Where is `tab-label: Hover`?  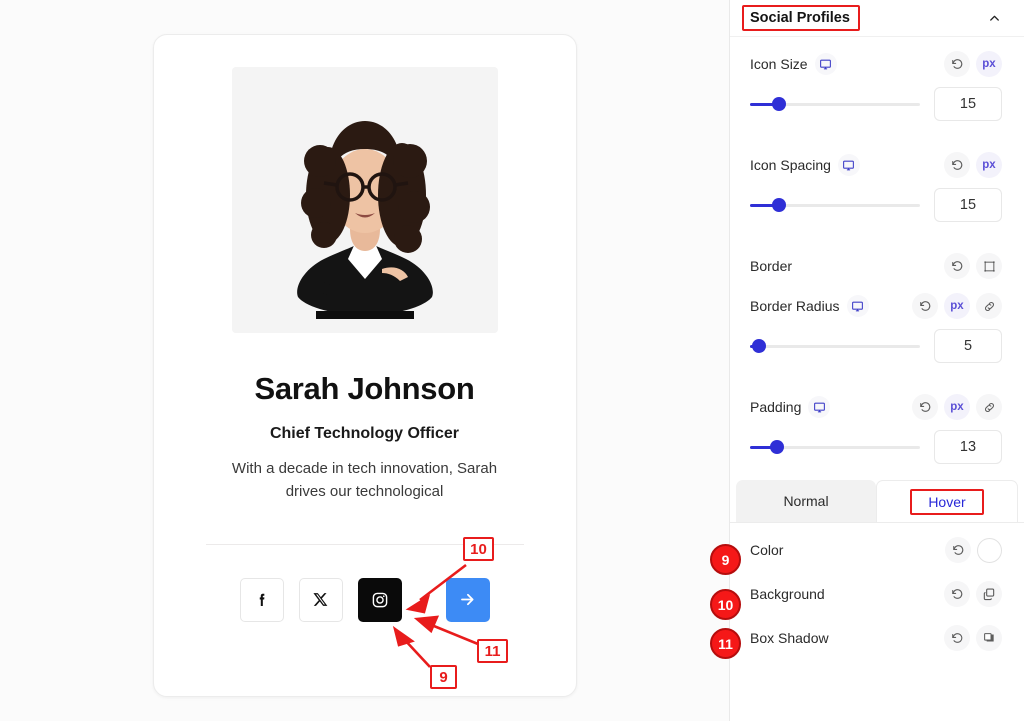
tab-label: Hover is located at coordinates (947, 501).